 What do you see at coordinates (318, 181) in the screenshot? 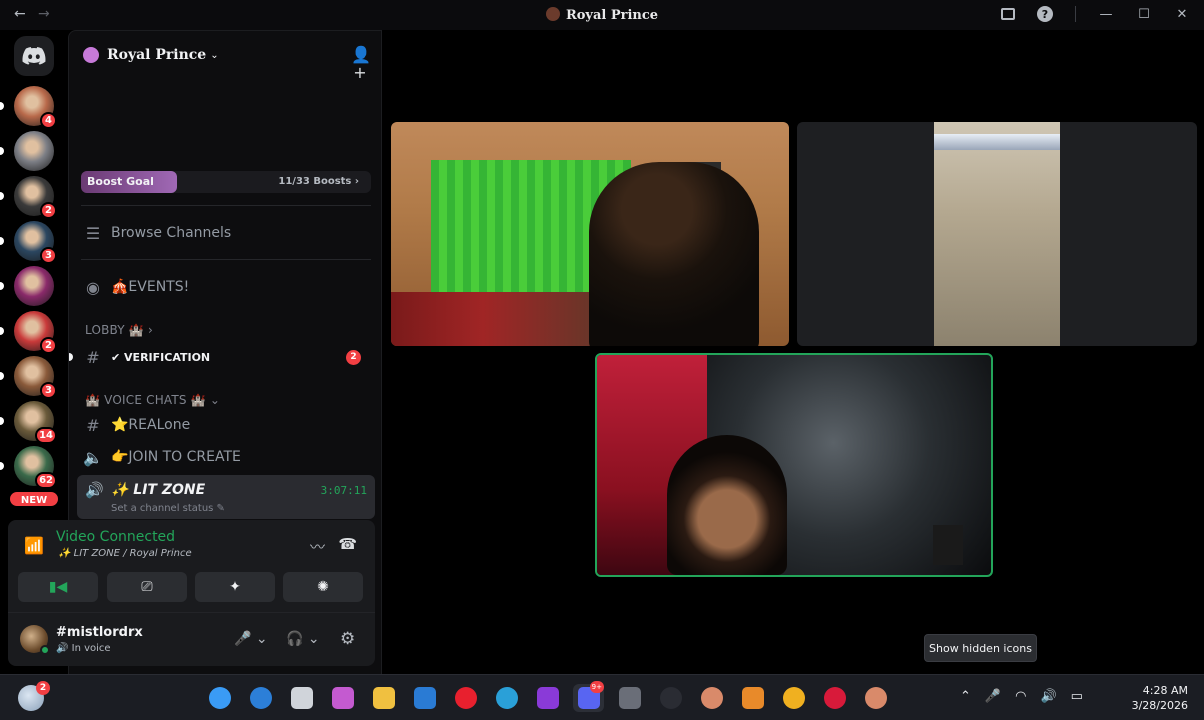
I see `boost-count: 11/33 Boosts ›` at bounding box center [318, 181].